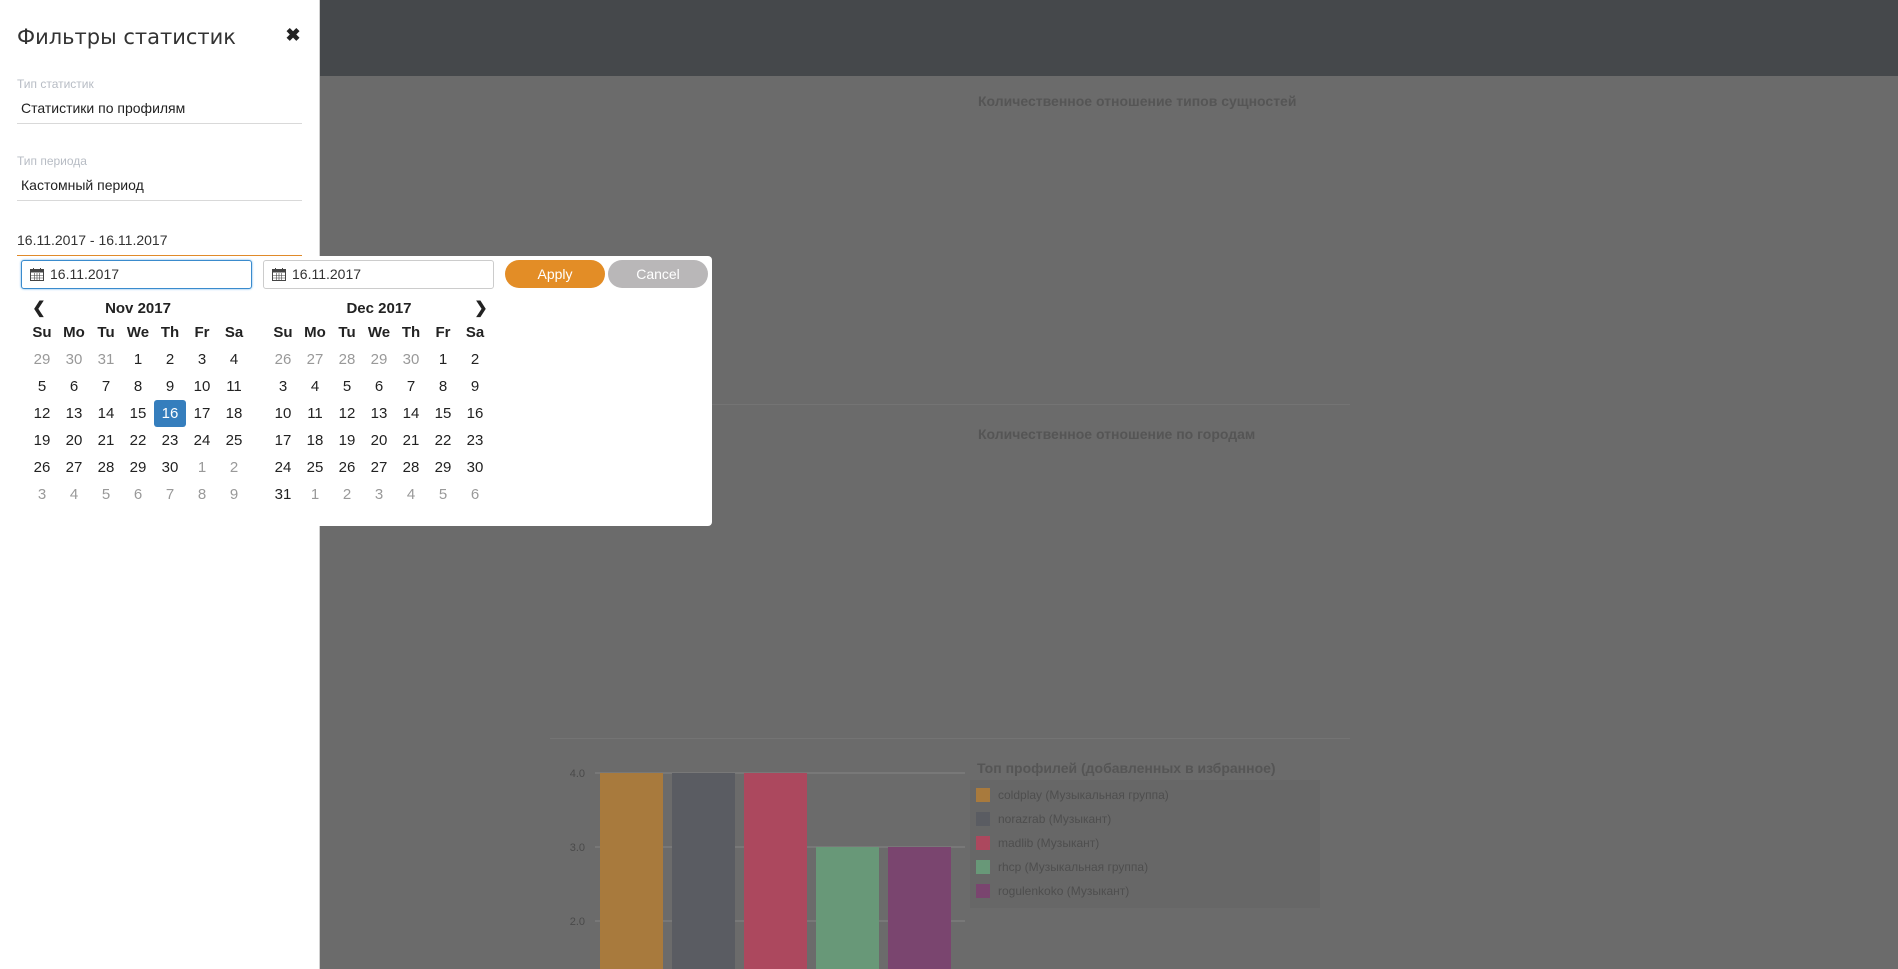  What do you see at coordinates (1062, 867) in the screenshot?
I see `legend-item: rhcp (Музыкальная группа)` at bounding box center [1062, 867].